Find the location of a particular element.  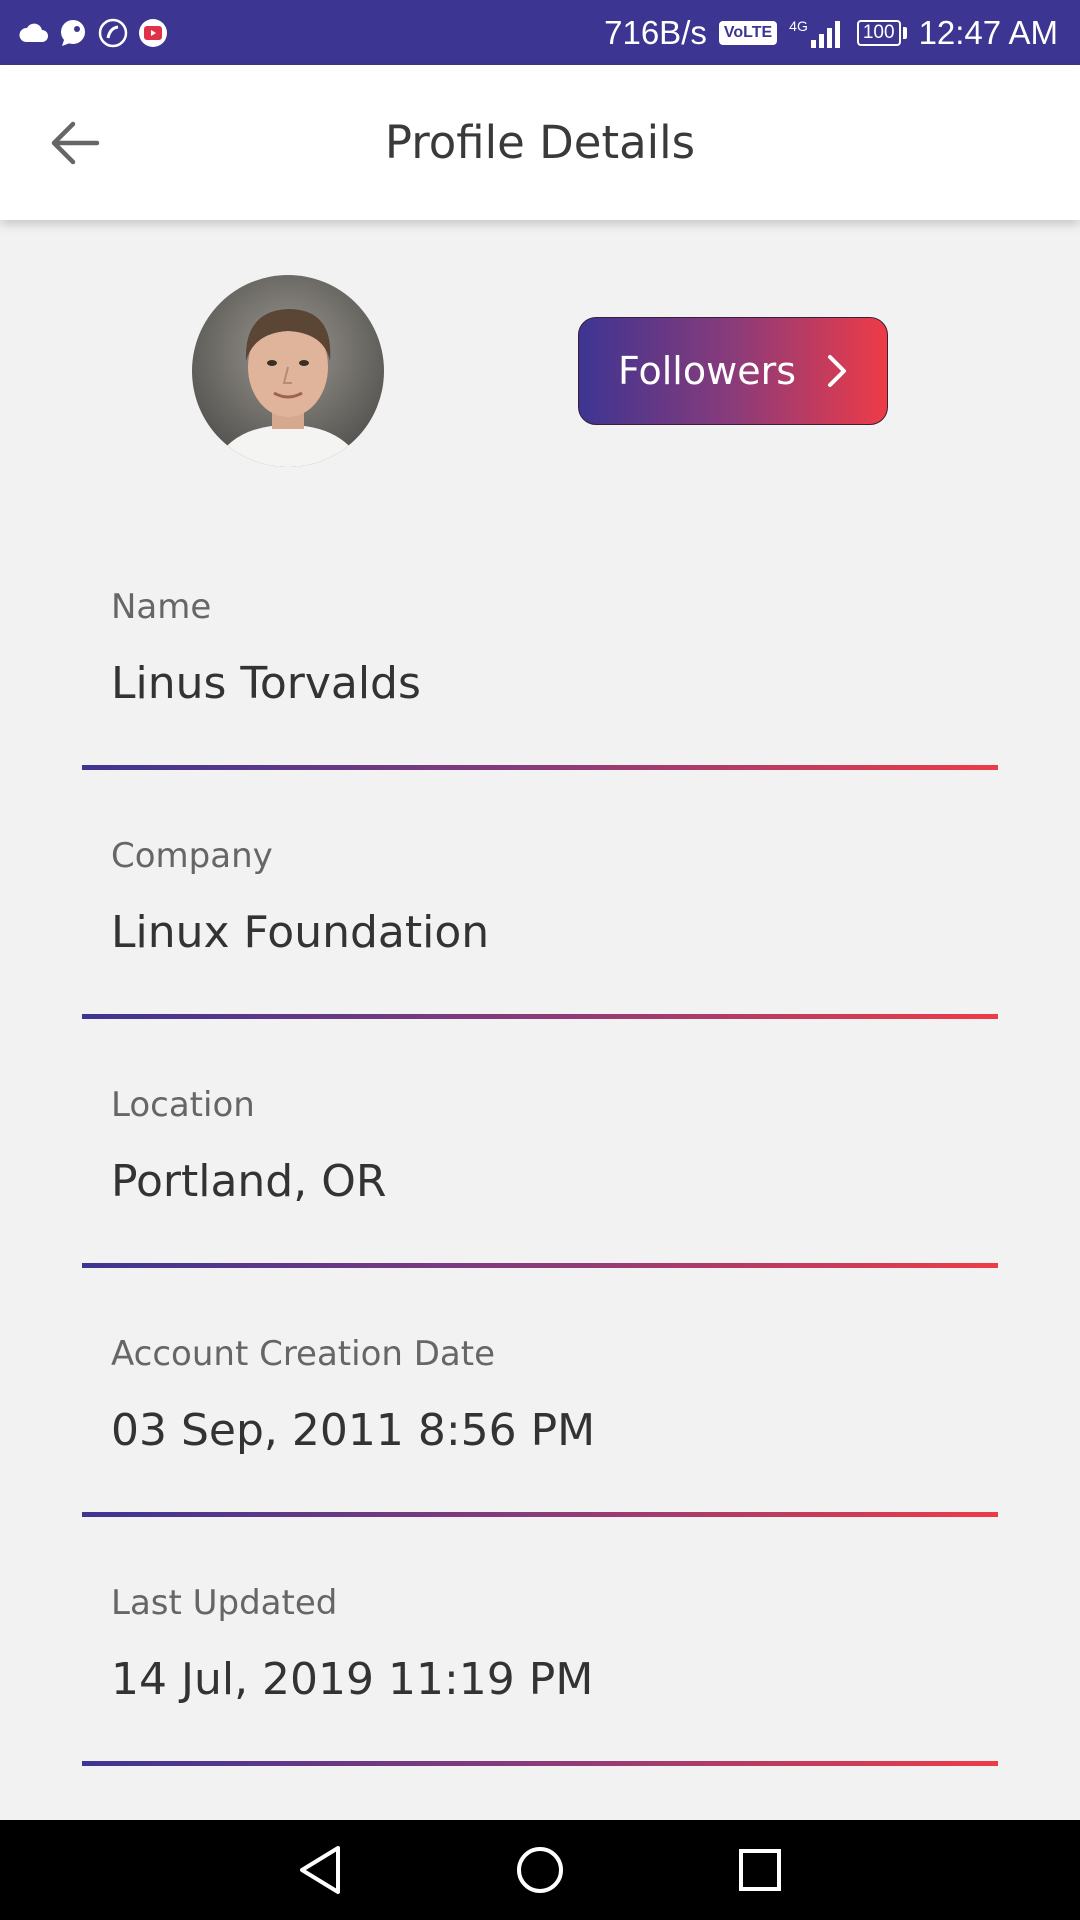

avatar is located at coordinates (288, 371).